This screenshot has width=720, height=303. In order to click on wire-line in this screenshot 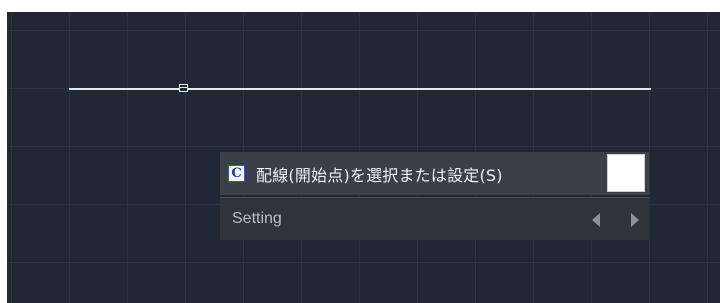, I will do `click(360, 89)`.